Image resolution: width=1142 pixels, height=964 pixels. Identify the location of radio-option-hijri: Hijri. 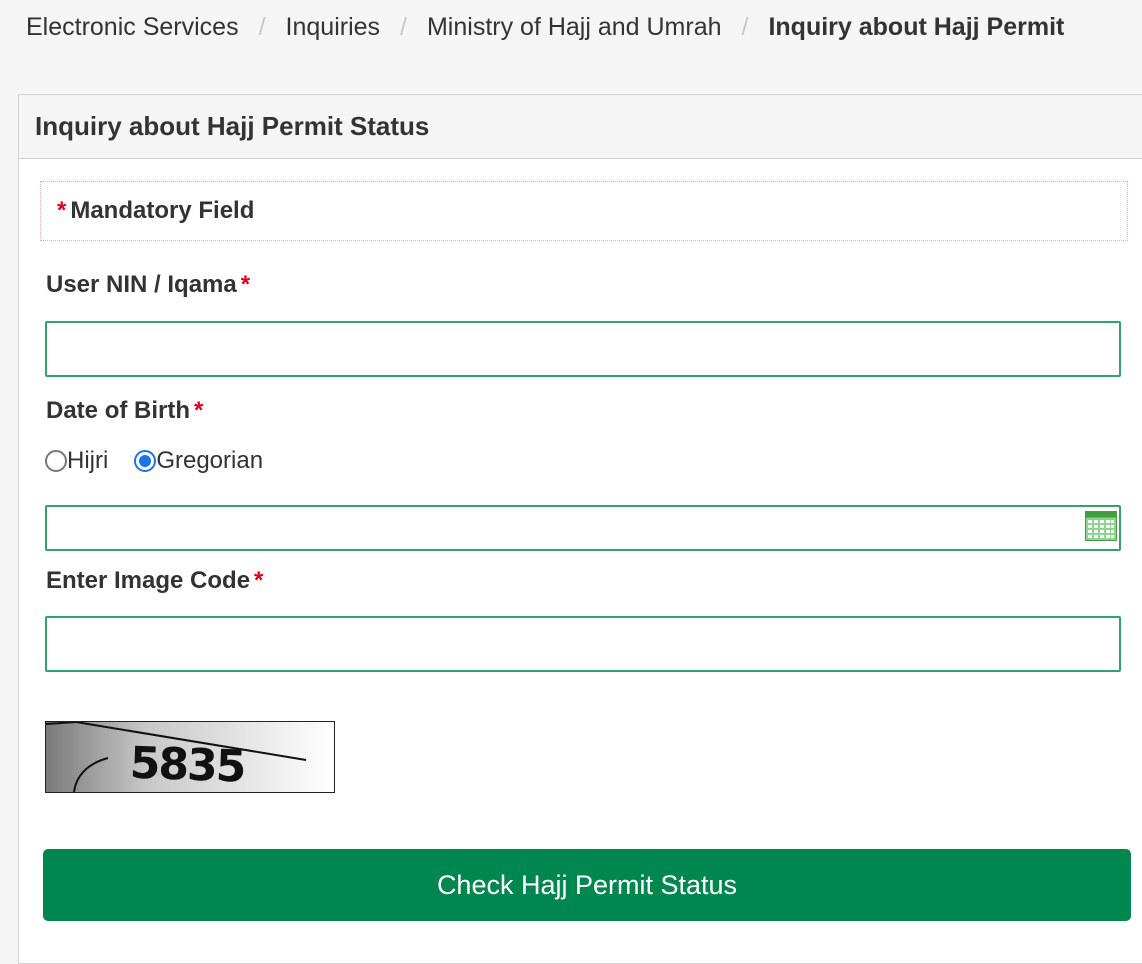
(76, 461).